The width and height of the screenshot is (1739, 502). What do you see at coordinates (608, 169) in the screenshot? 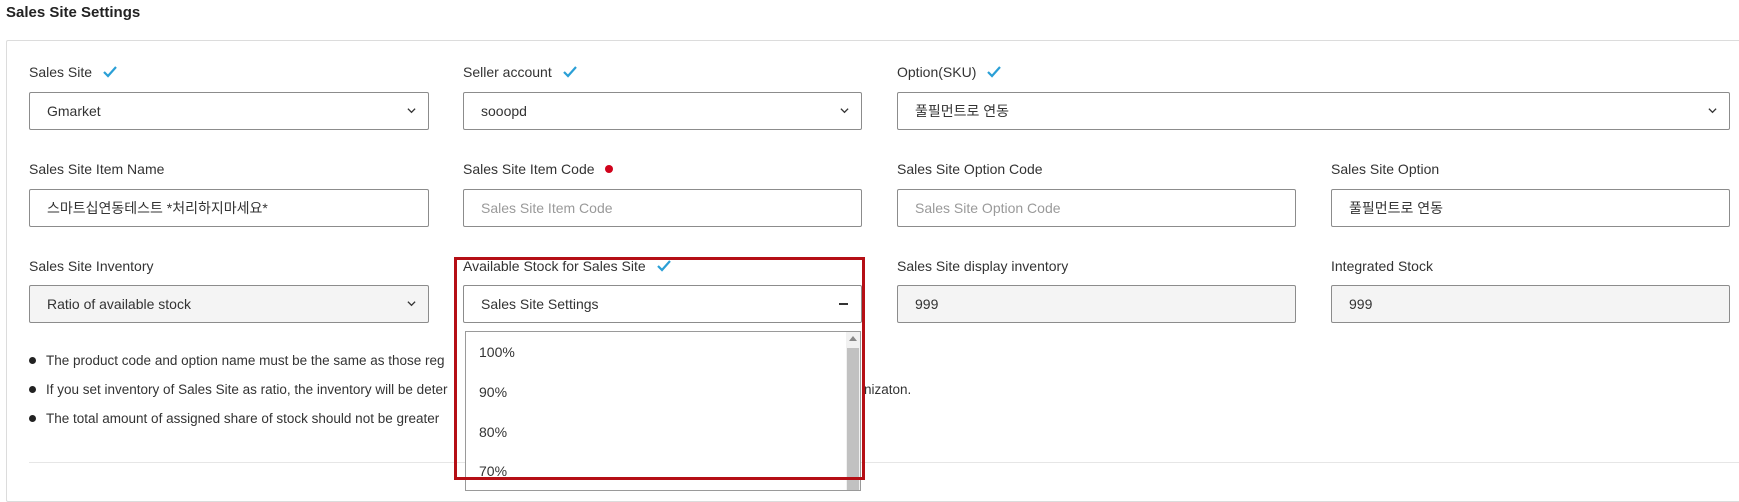
I see `required-dot-icon` at bounding box center [608, 169].